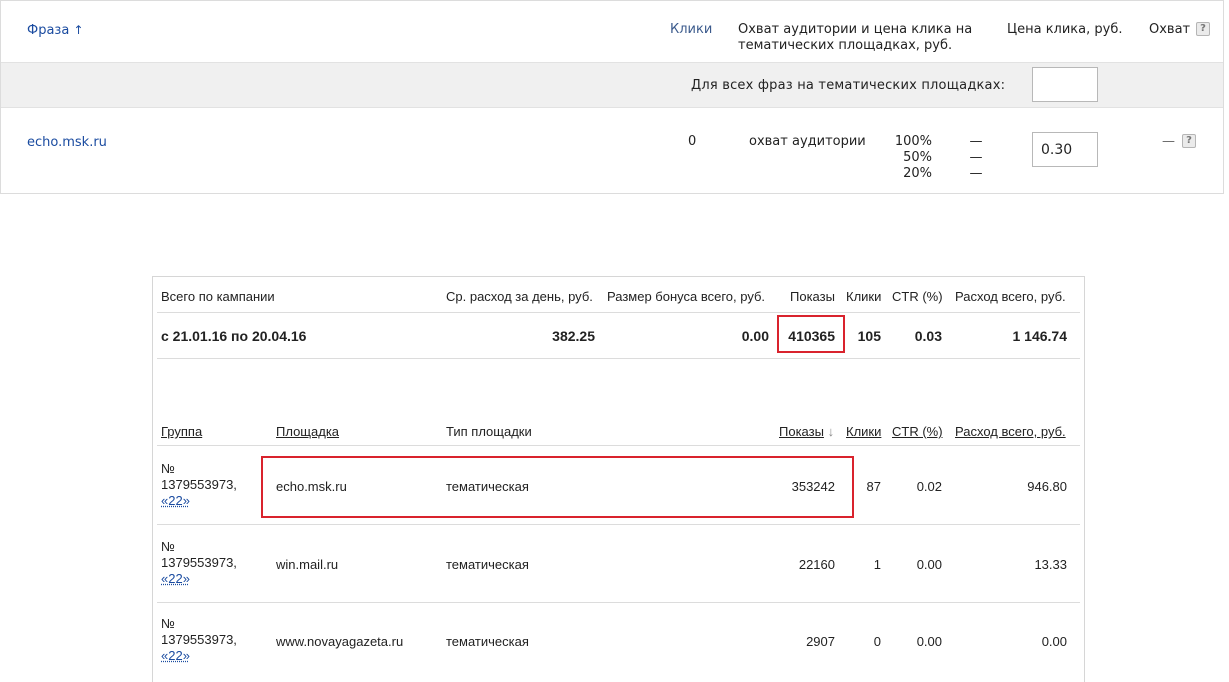 The width and height of the screenshot is (1229, 682). What do you see at coordinates (917, 173) in the screenshot?
I see `coverage-level-20: 20%` at bounding box center [917, 173].